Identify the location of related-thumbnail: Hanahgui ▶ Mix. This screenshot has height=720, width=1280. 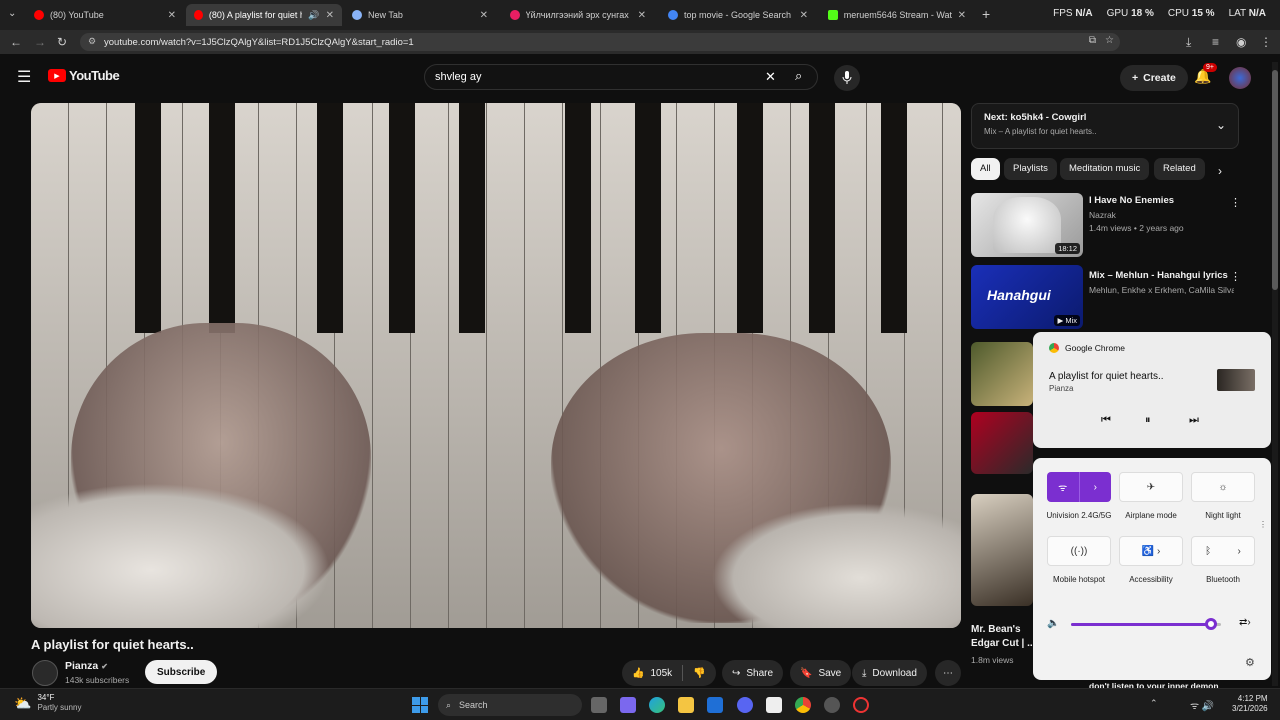
(1027, 297).